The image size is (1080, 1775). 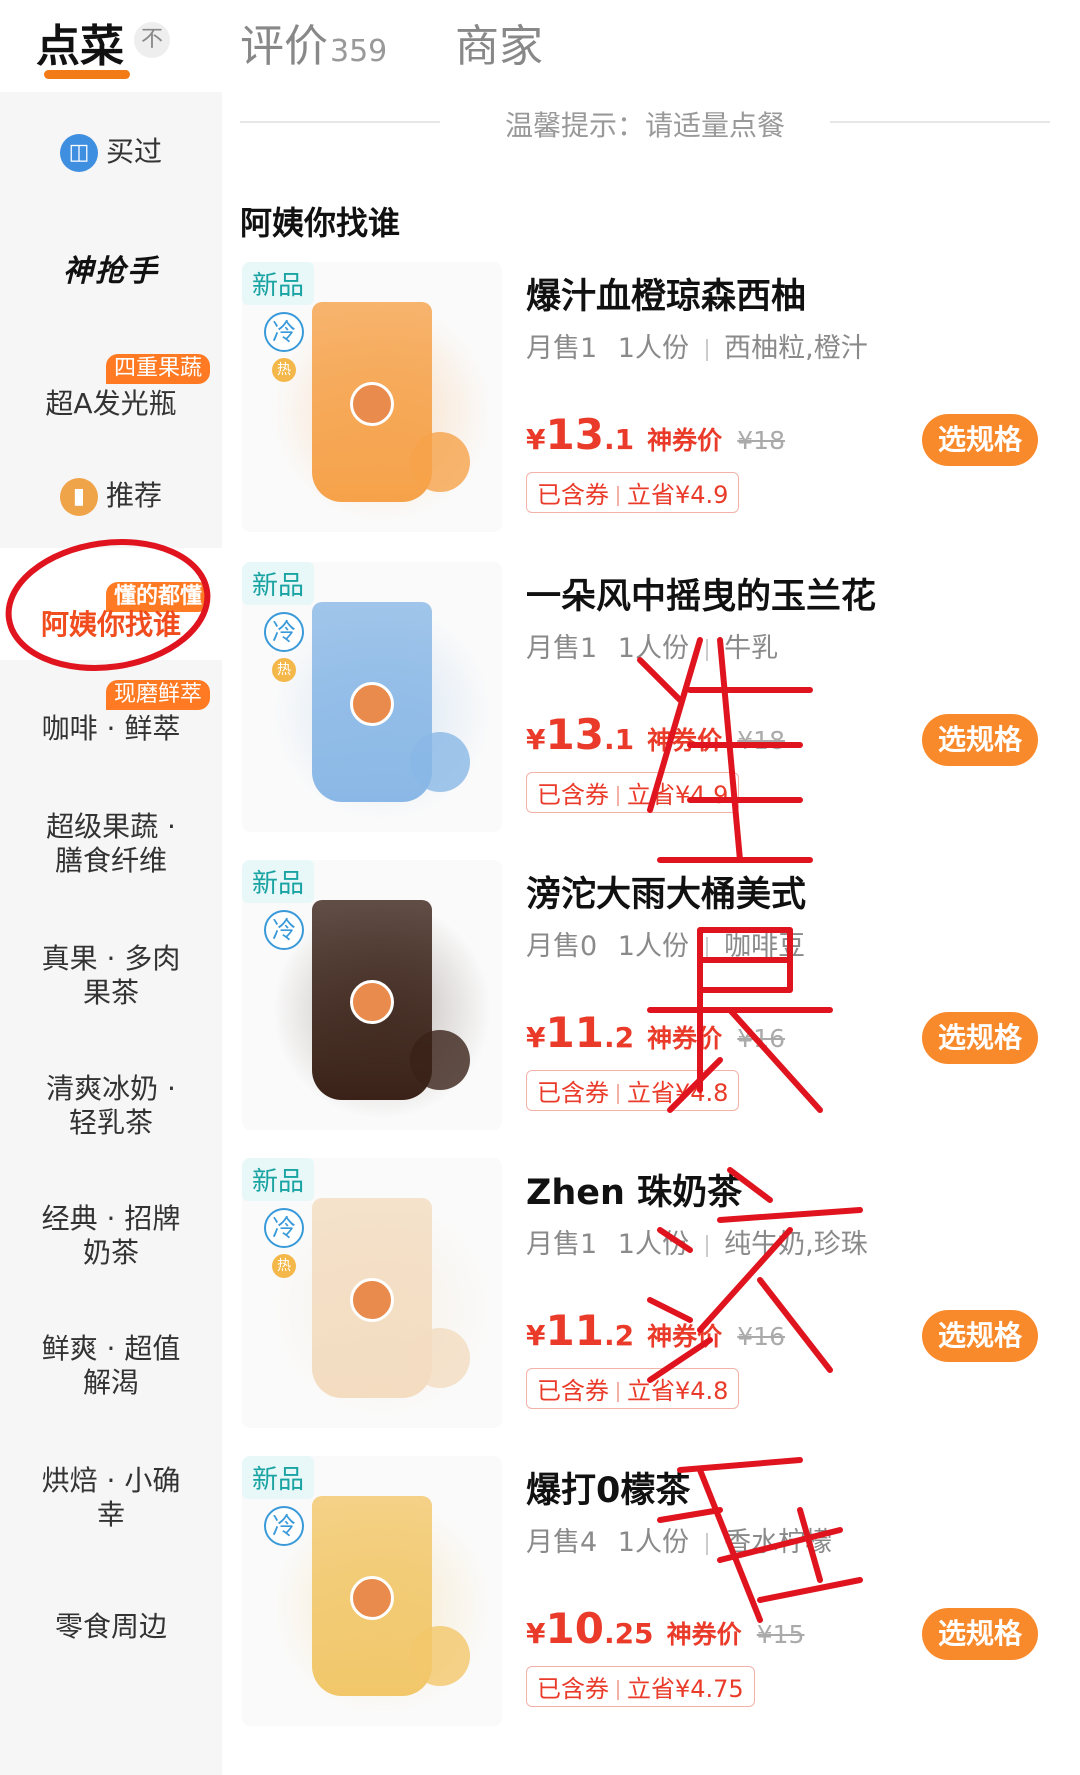 What do you see at coordinates (761, 740) in the screenshot?
I see `original-price: ¥18` at bounding box center [761, 740].